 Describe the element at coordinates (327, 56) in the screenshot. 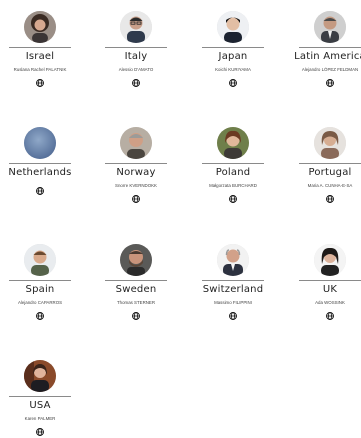

I see `country-name: Latin America` at that location.